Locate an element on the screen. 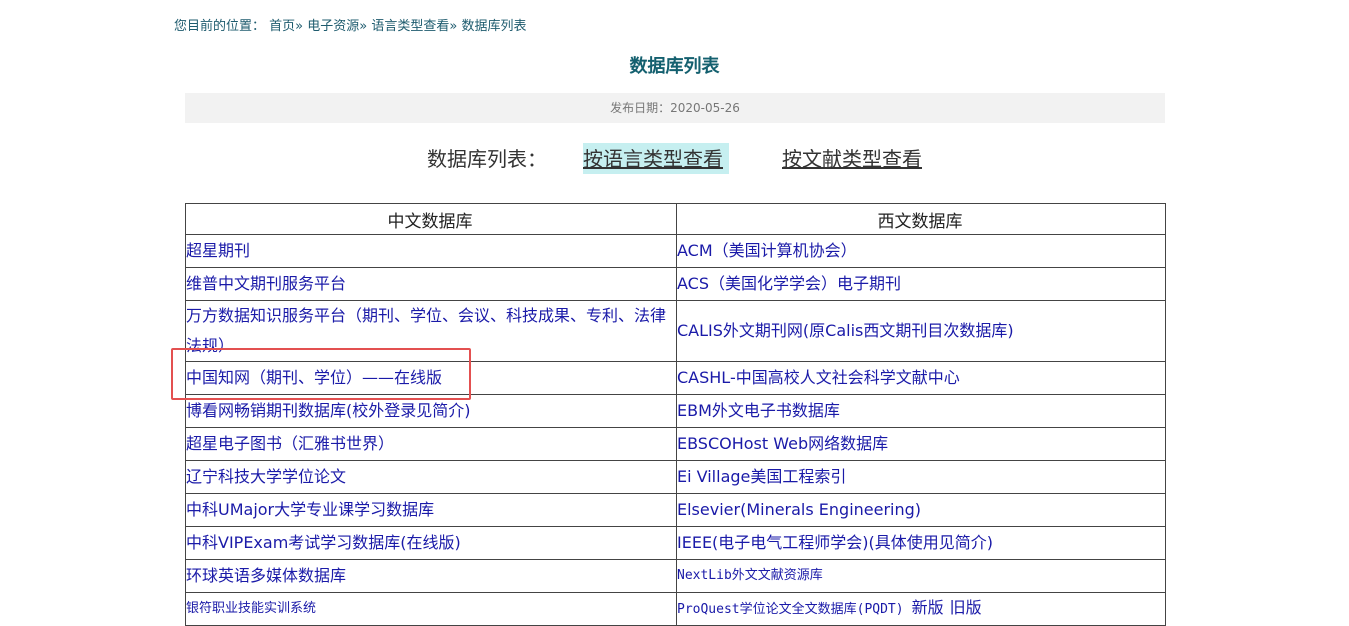 The width and height of the screenshot is (1349, 626). view-by-doc-type-link: 按文献类型查看 is located at coordinates (852, 157).